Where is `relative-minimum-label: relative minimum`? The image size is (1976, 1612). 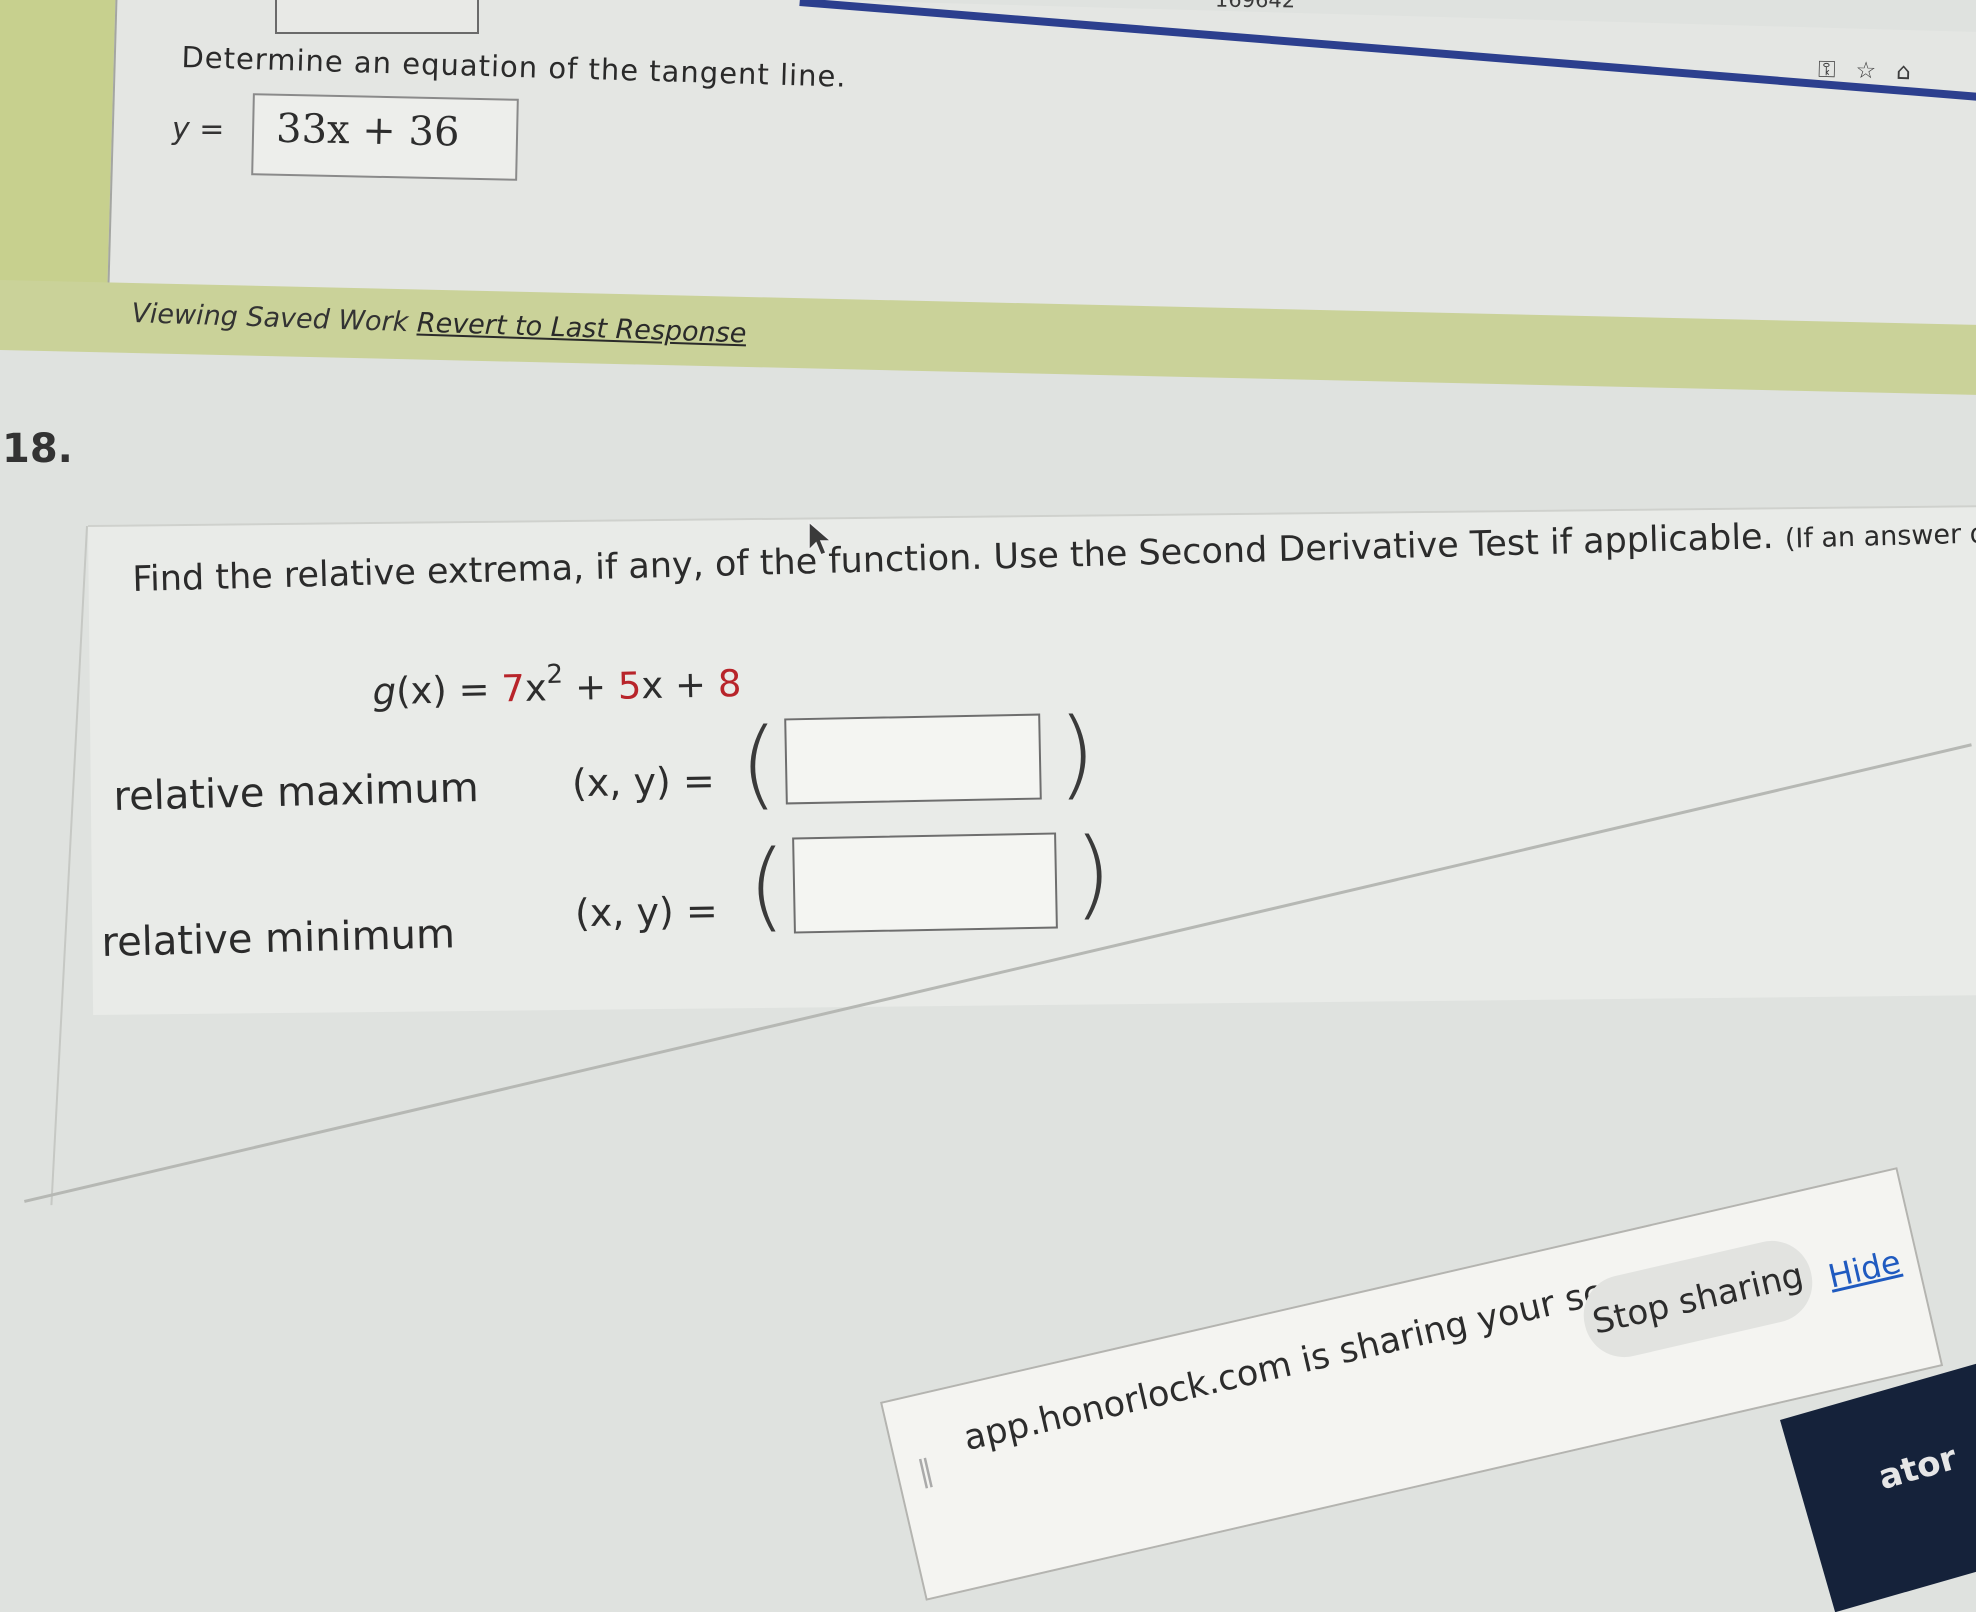 relative-minimum-label: relative minimum is located at coordinates (278, 938).